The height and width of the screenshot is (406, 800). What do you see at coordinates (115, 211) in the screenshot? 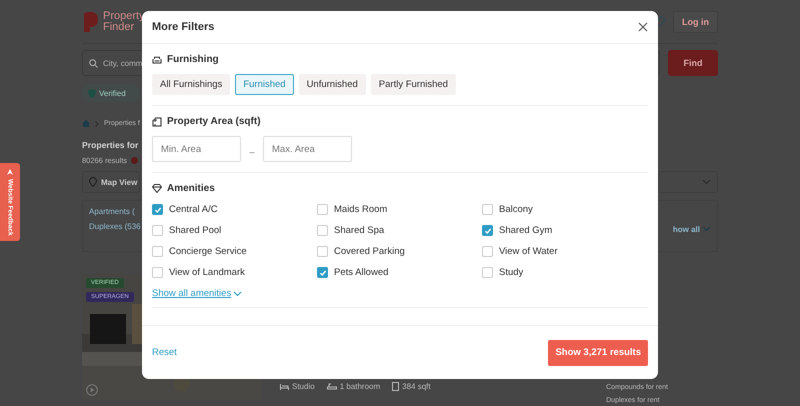
I see `category-link: Apartments (` at bounding box center [115, 211].